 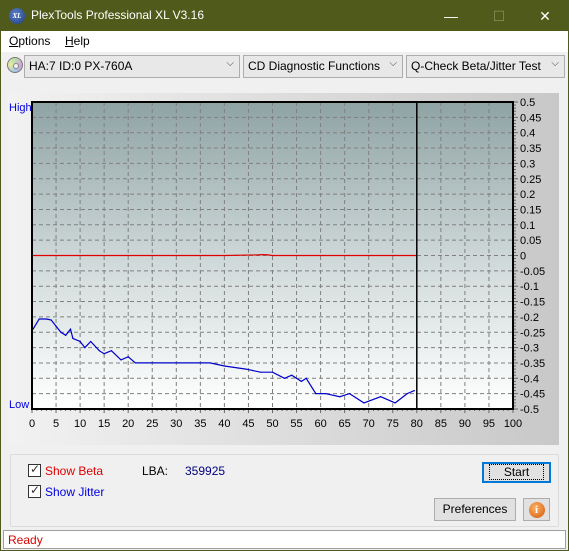 What do you see at coordinates (155, 471) in the screenshot?
I see `lba-label: LBA:` at bounding box center [155, 471].